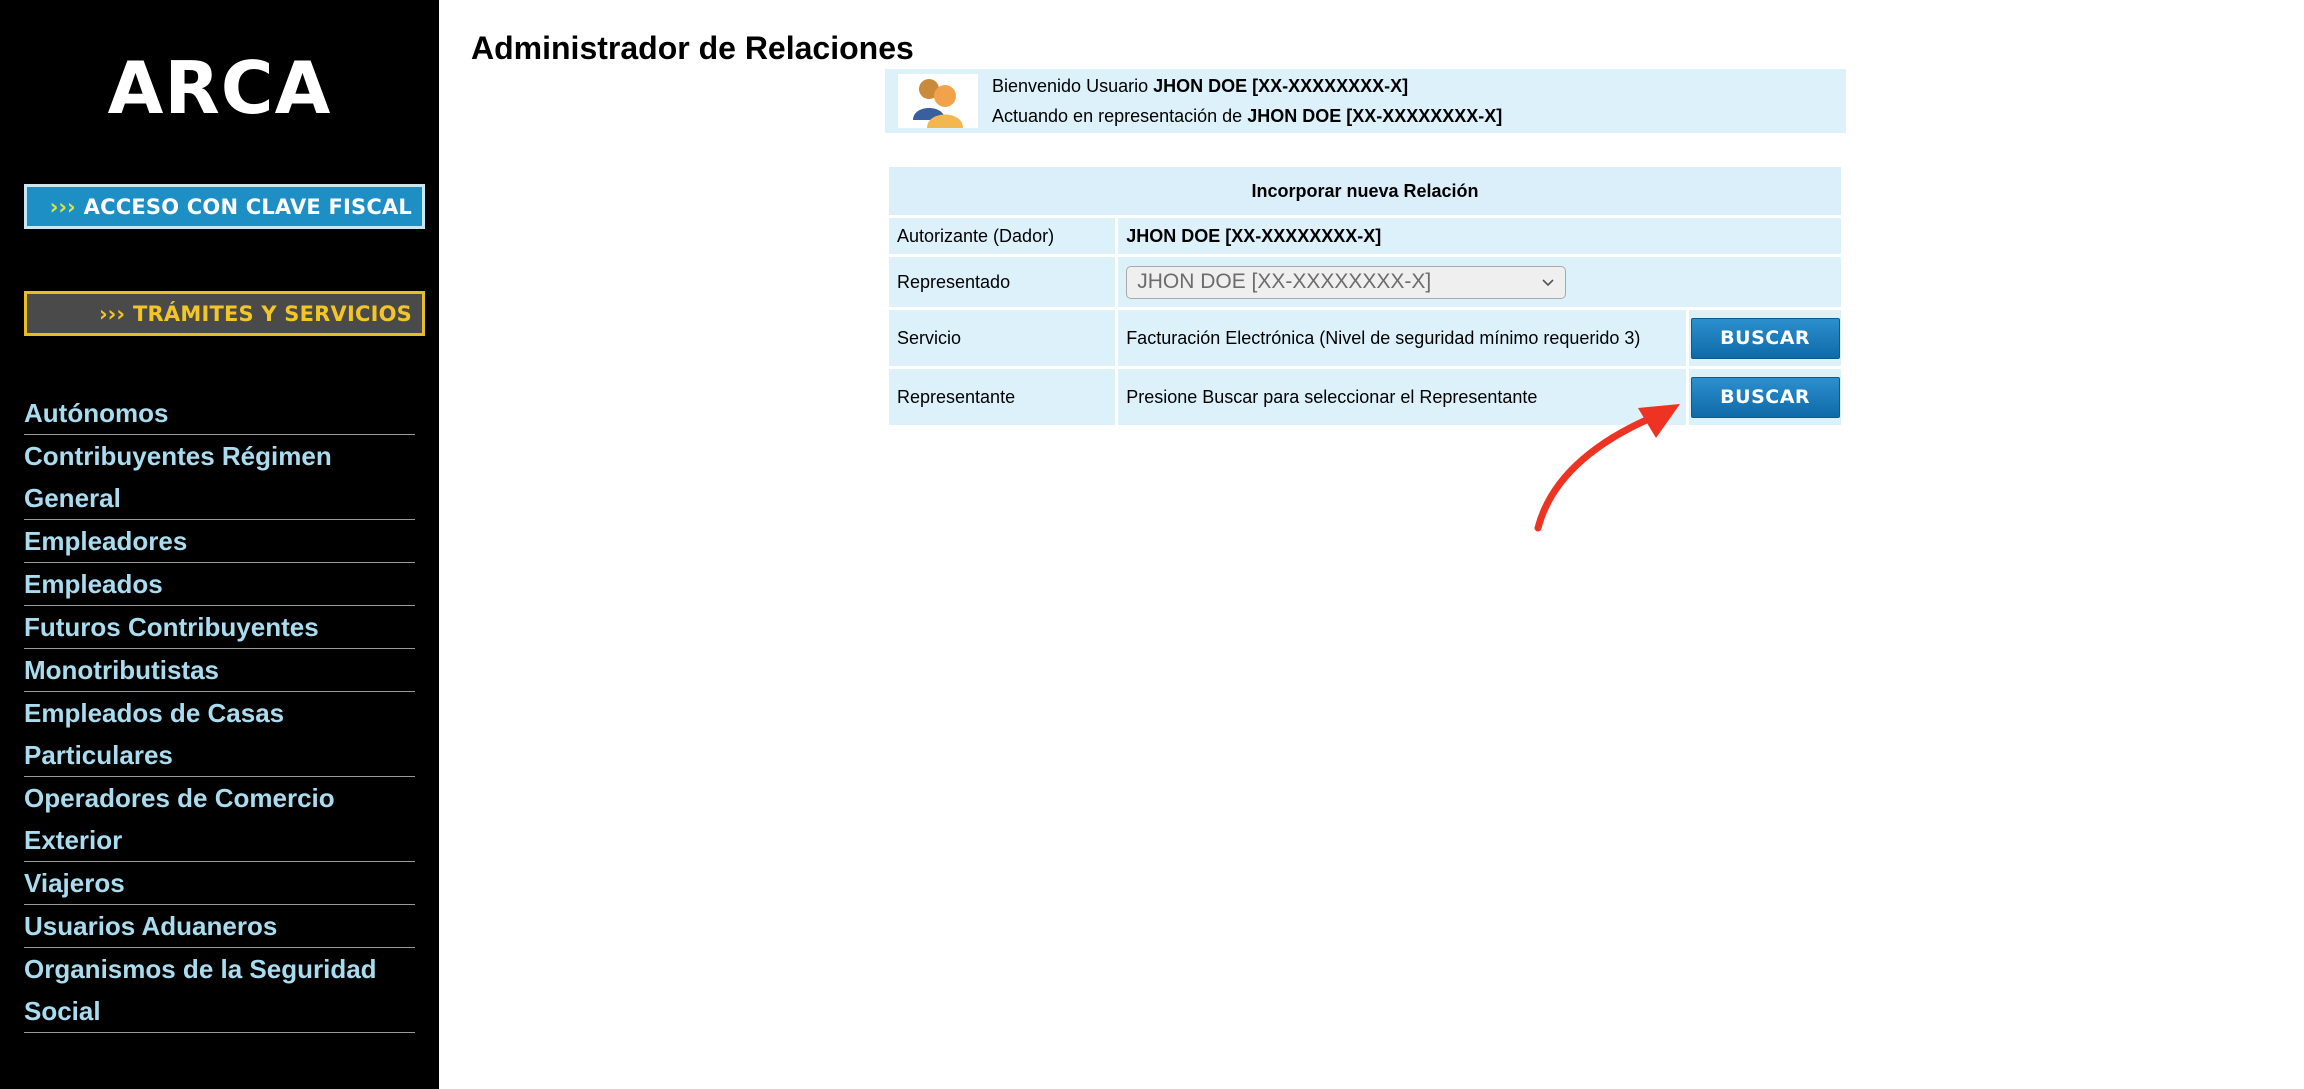  I want to click on chevron-down-icon, so click(1548, 282).